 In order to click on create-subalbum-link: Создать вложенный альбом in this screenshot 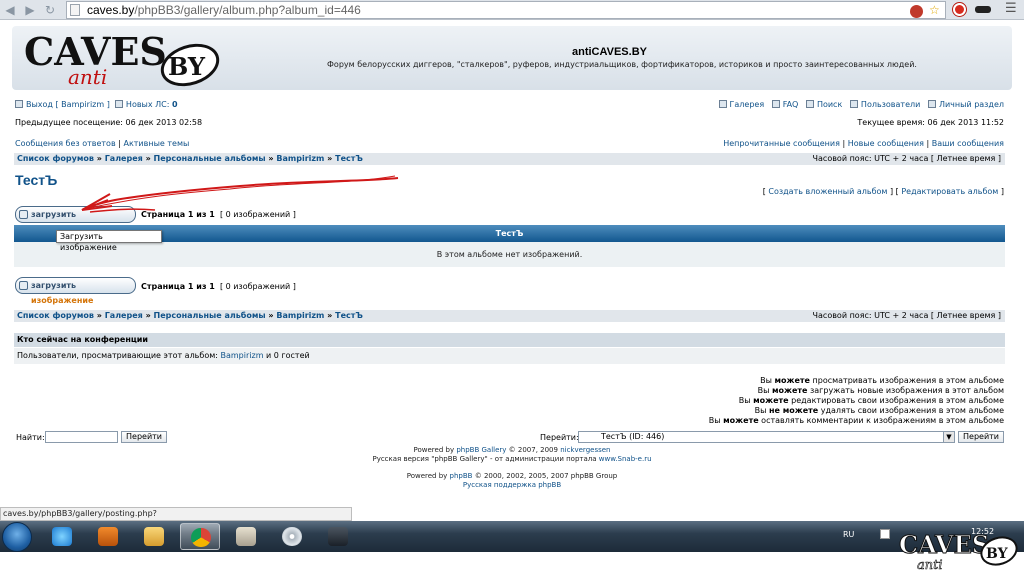, I will do `click(827, 191)`.